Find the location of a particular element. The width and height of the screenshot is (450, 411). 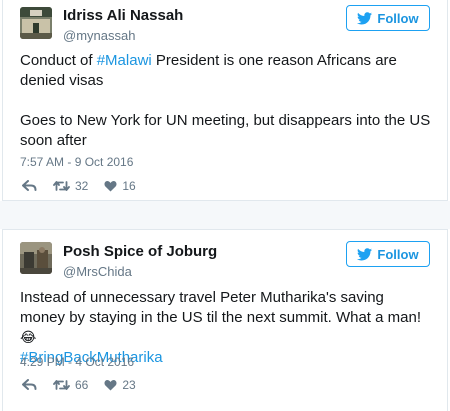

tweet-actions: 32 16 is located at coordinates (87, 186).